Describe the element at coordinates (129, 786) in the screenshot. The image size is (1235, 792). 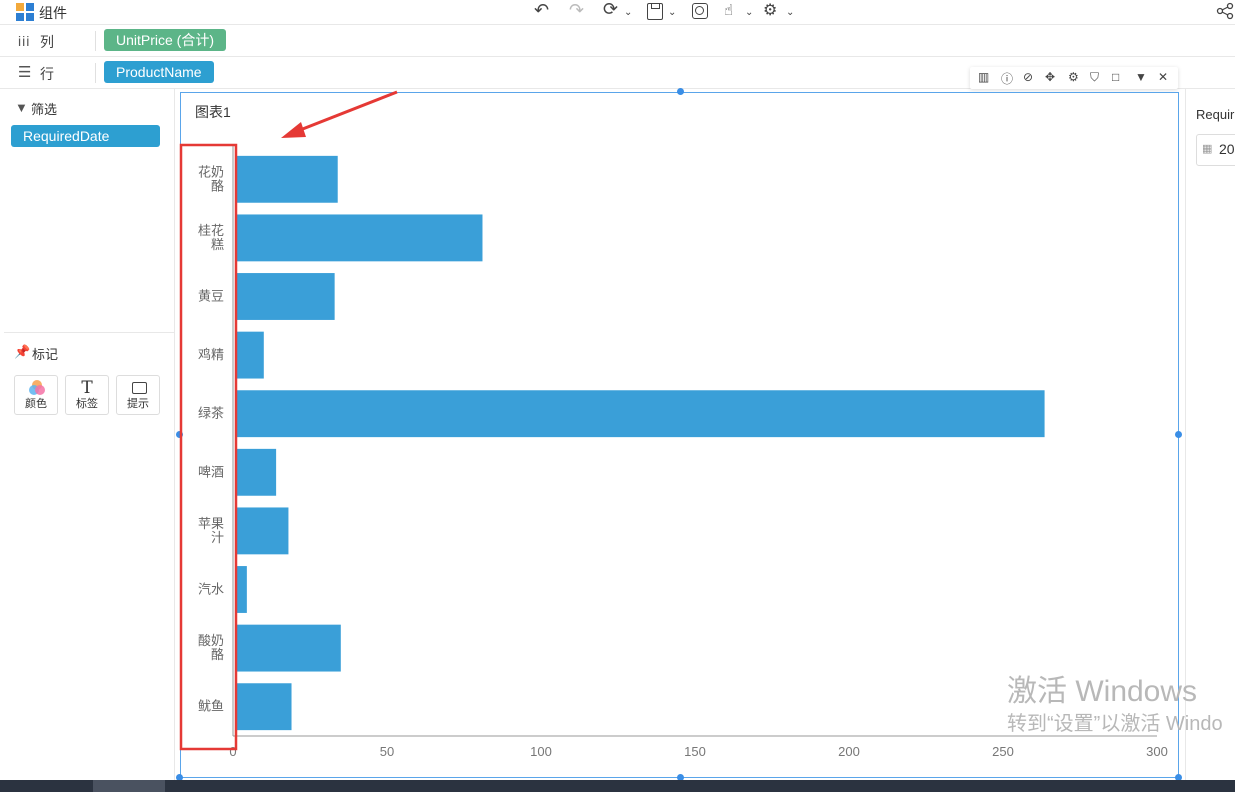
I see `taskbar-item` at that location.